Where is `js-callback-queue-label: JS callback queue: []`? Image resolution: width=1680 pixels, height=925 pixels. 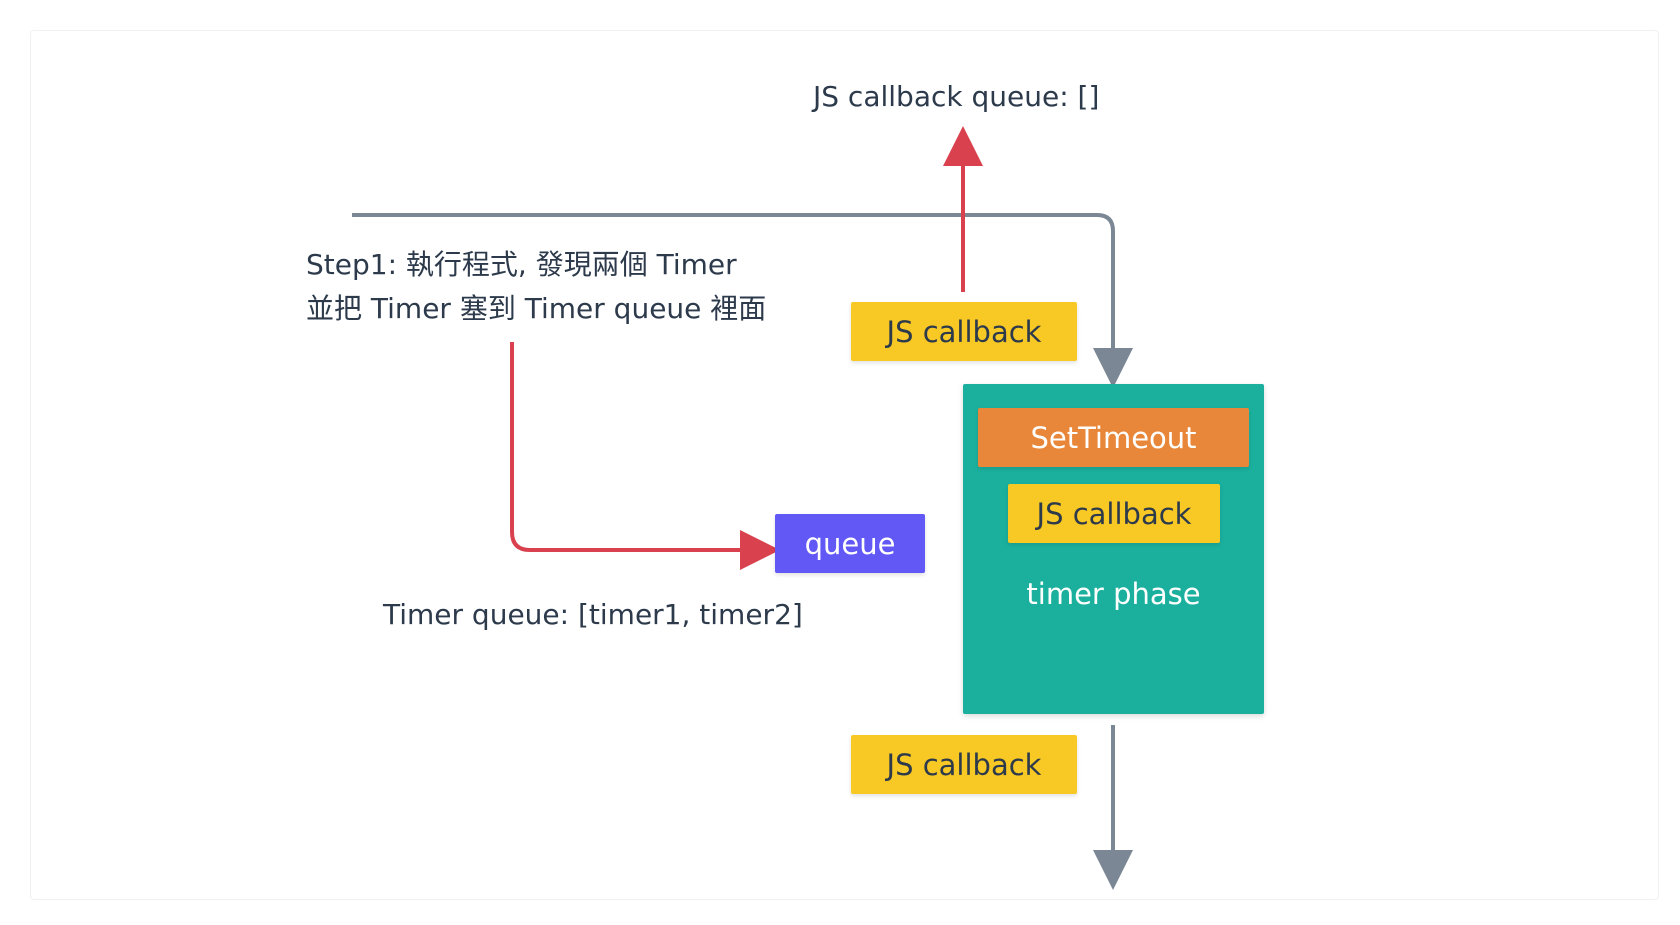 js-callback-queue-label: JS callback queue: [] is located at coordinates (956, 96).